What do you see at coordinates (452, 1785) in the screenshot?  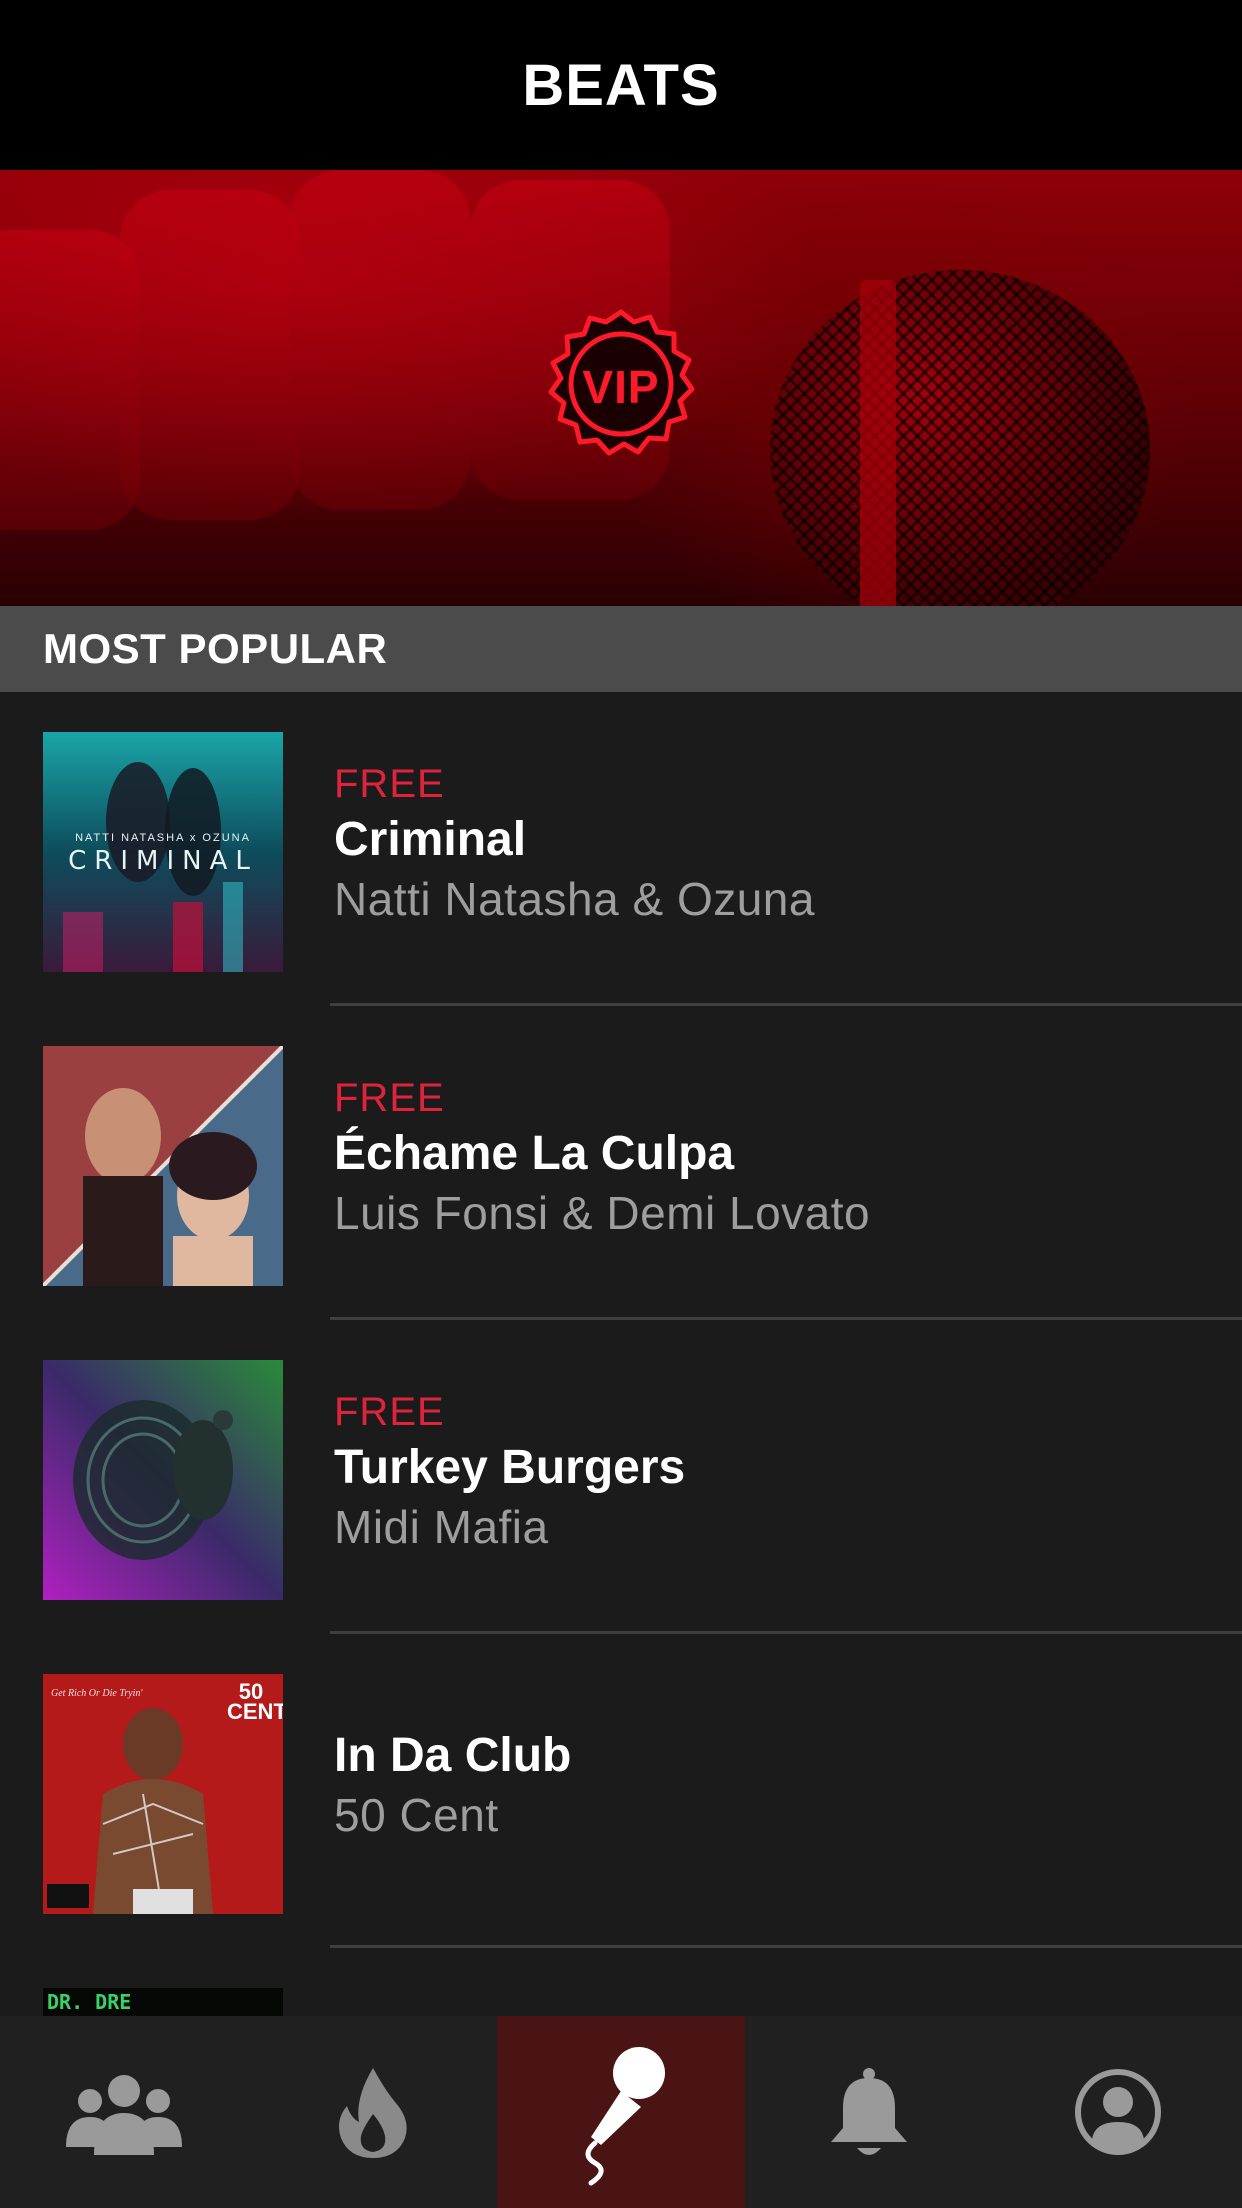 I see `song-info: In Da Club 50 Cent` at bounding box center [452, 1785].